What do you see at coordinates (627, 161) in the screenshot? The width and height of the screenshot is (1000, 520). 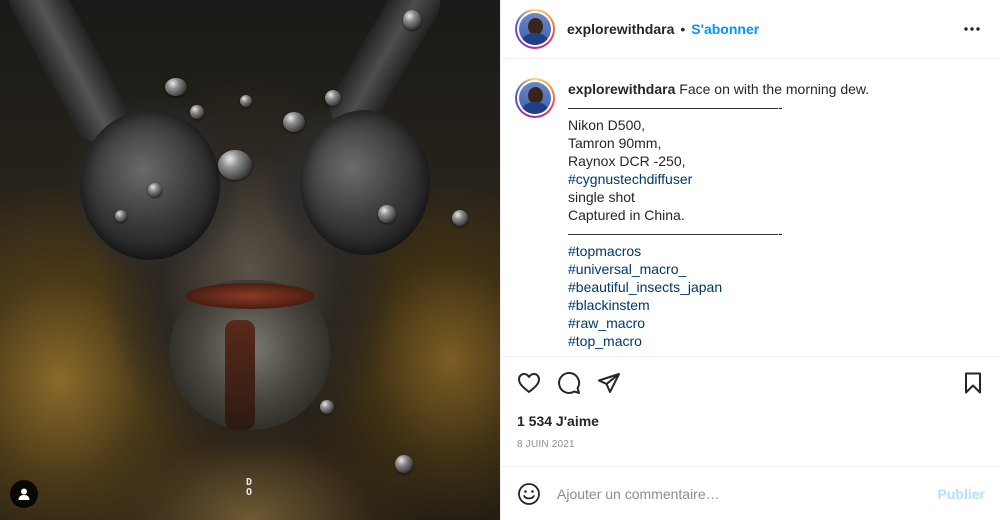 I see `caption-line: Raynox DCR -250,` at bounding box center [627, 161].